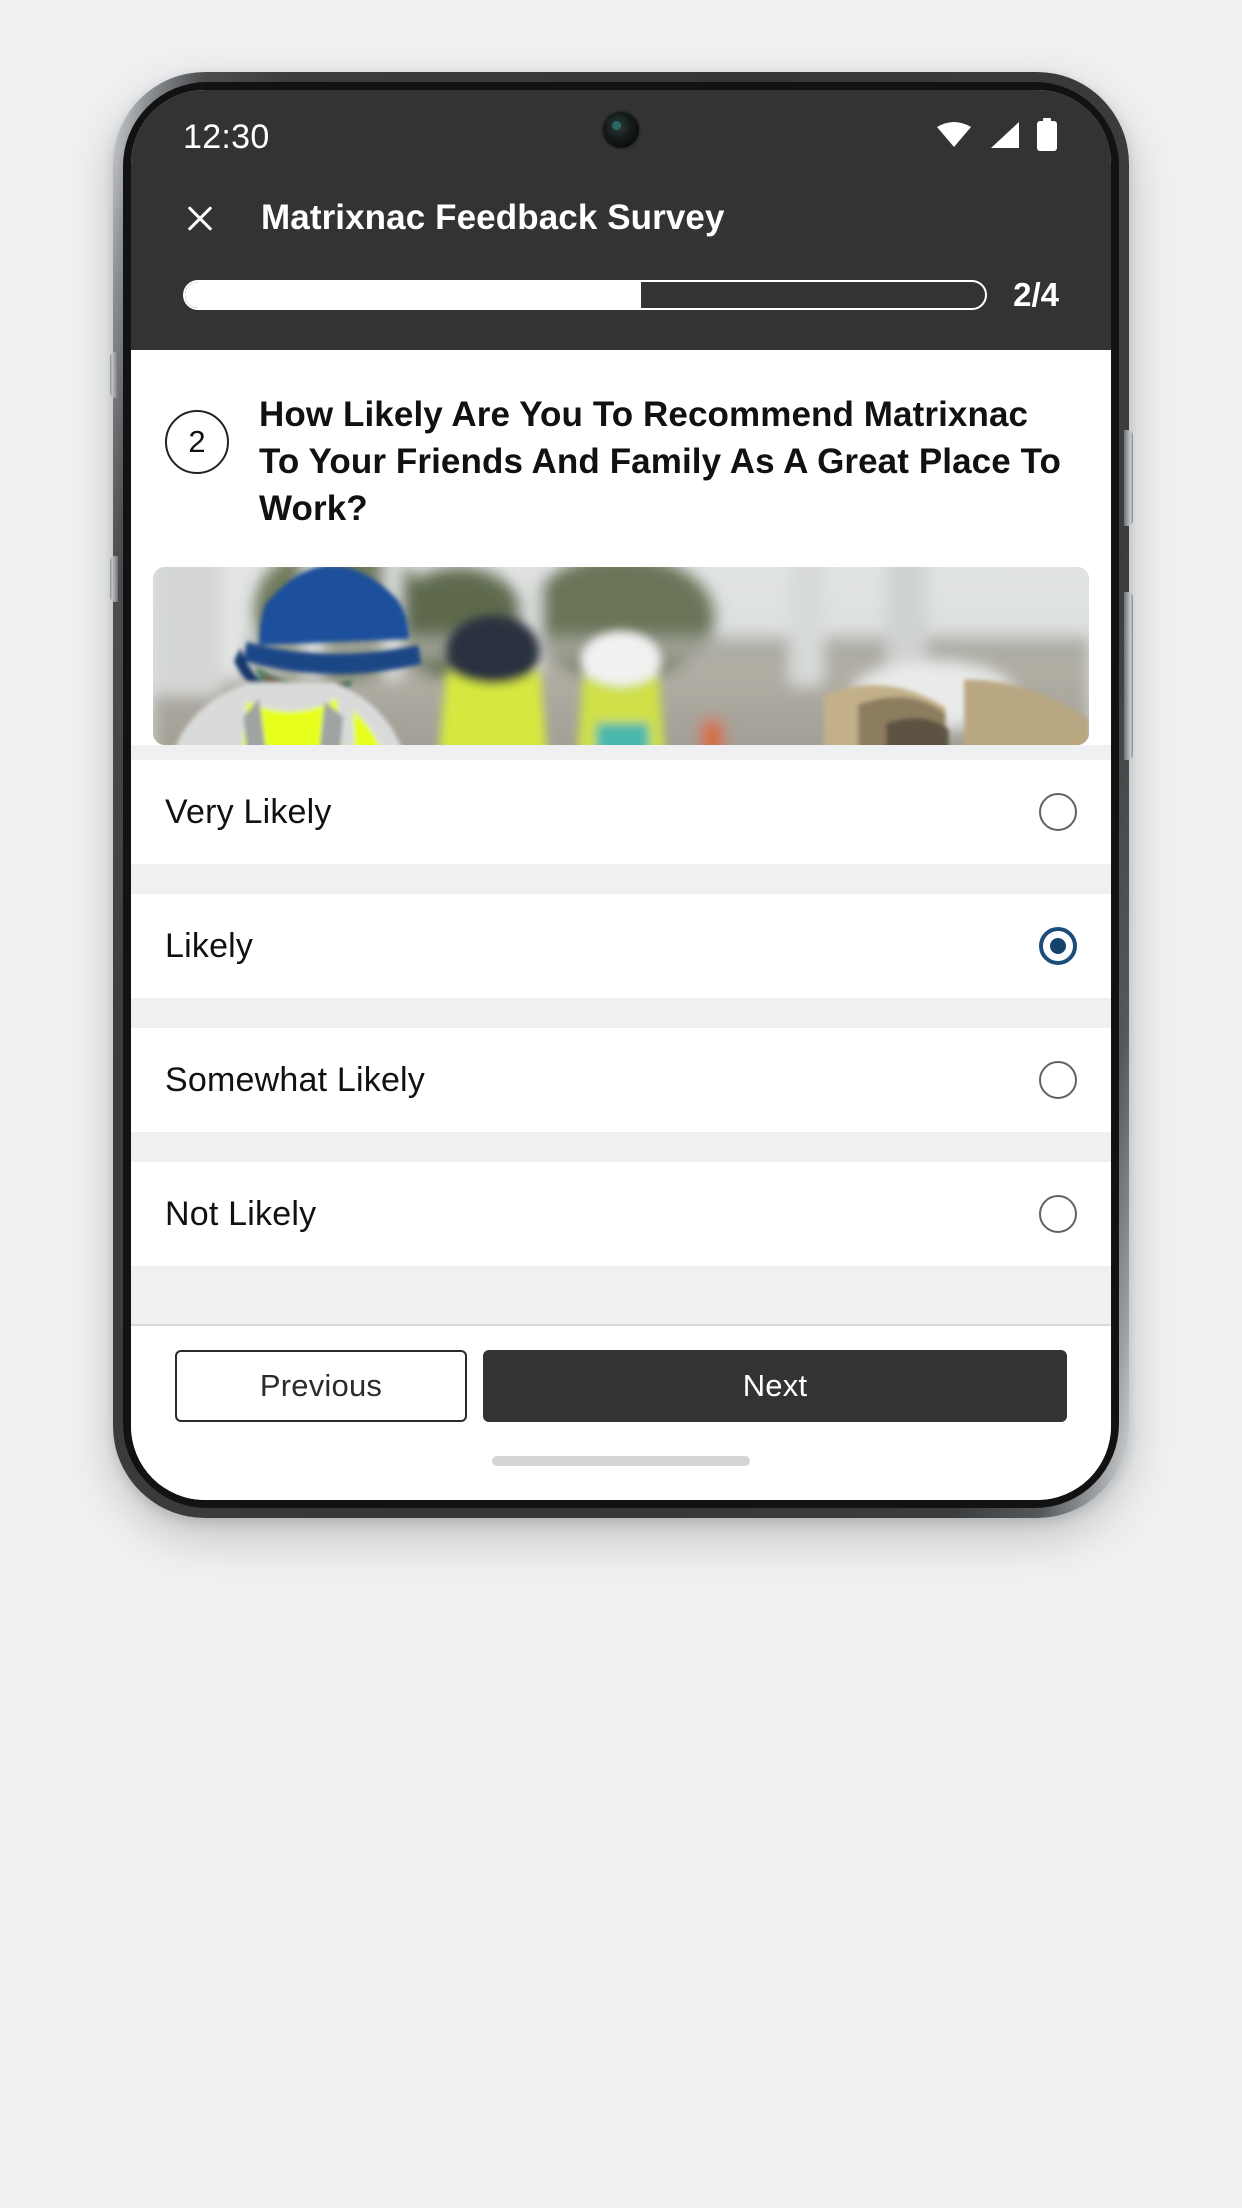 The width and height of the screenshot is (1242, 2208). What do you see at coordinates (1128, 478) in the screenshot?
I see `phone-volume-button` at bounding box center [1128, 478].